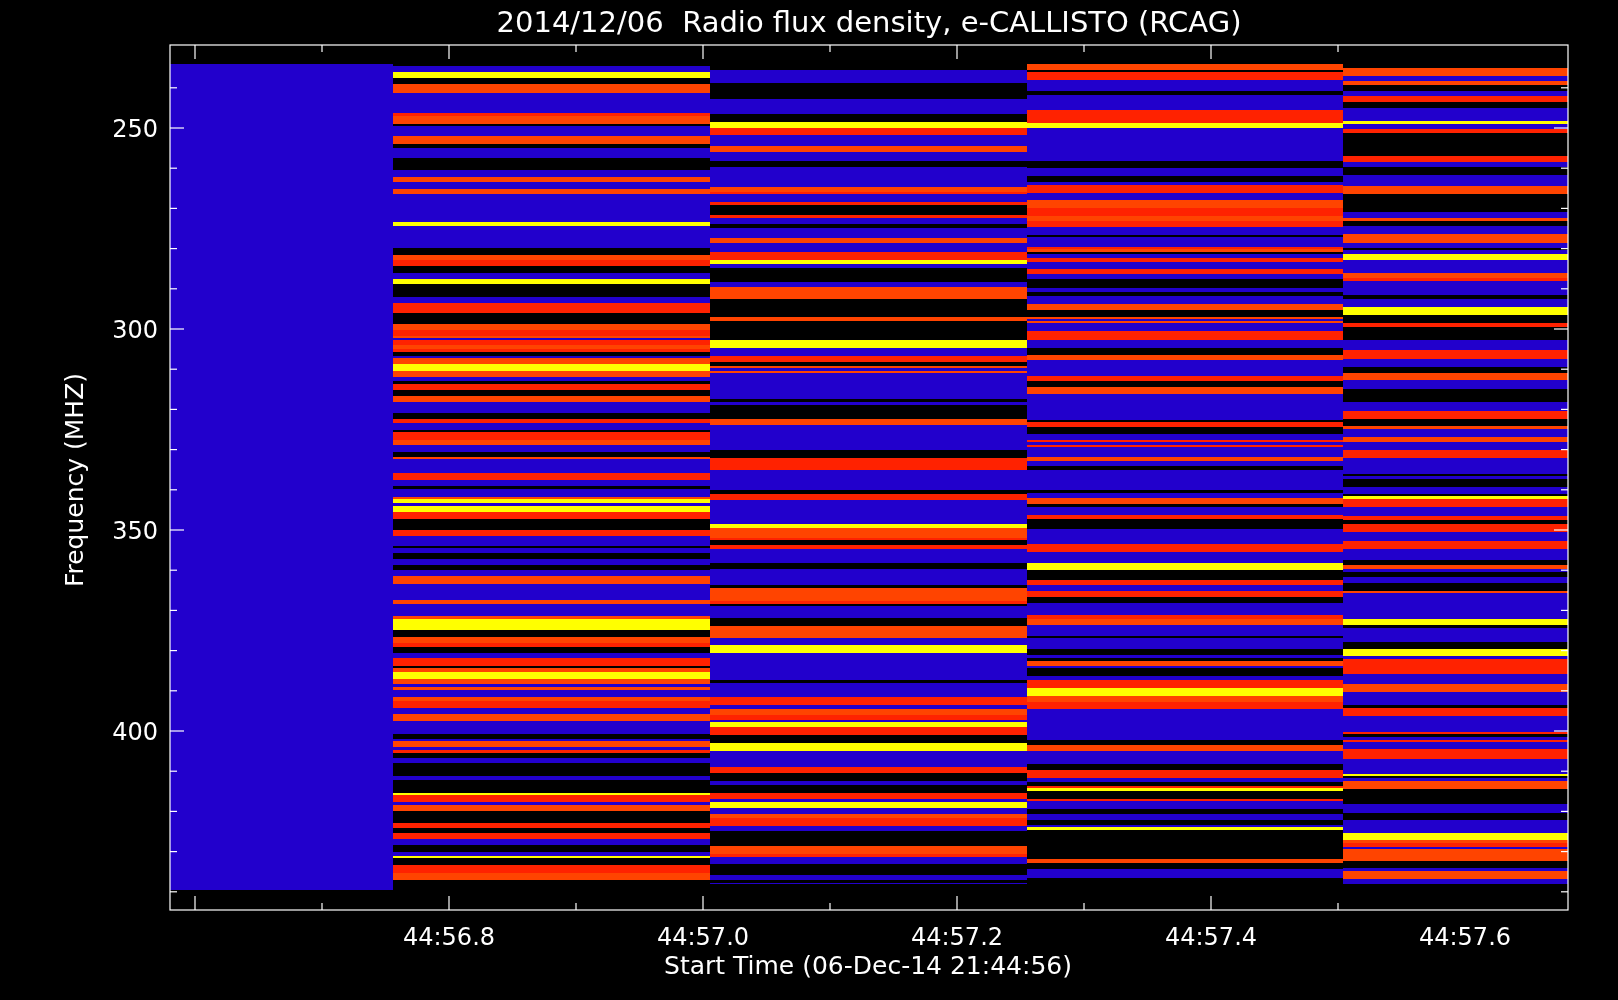 Image resolution: width=1618 pixels, height=1000 pixels. What do you see at coordinates (135, 732) in the screenshot?
I see `tick-label: 400` at bounding box center [135, 732].